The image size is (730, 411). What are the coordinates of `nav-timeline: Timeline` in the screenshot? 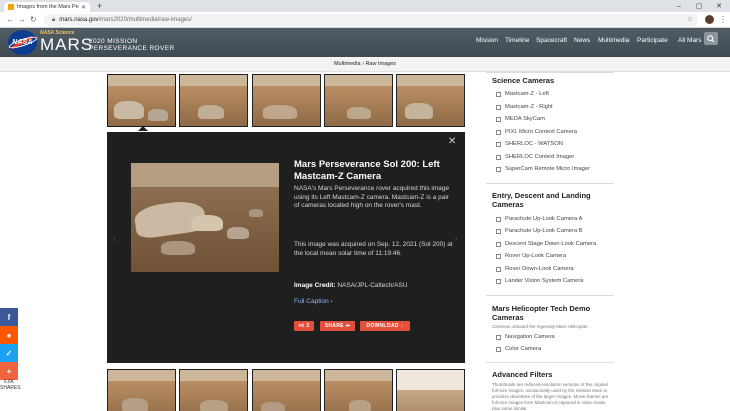 It's located at (517, 40).